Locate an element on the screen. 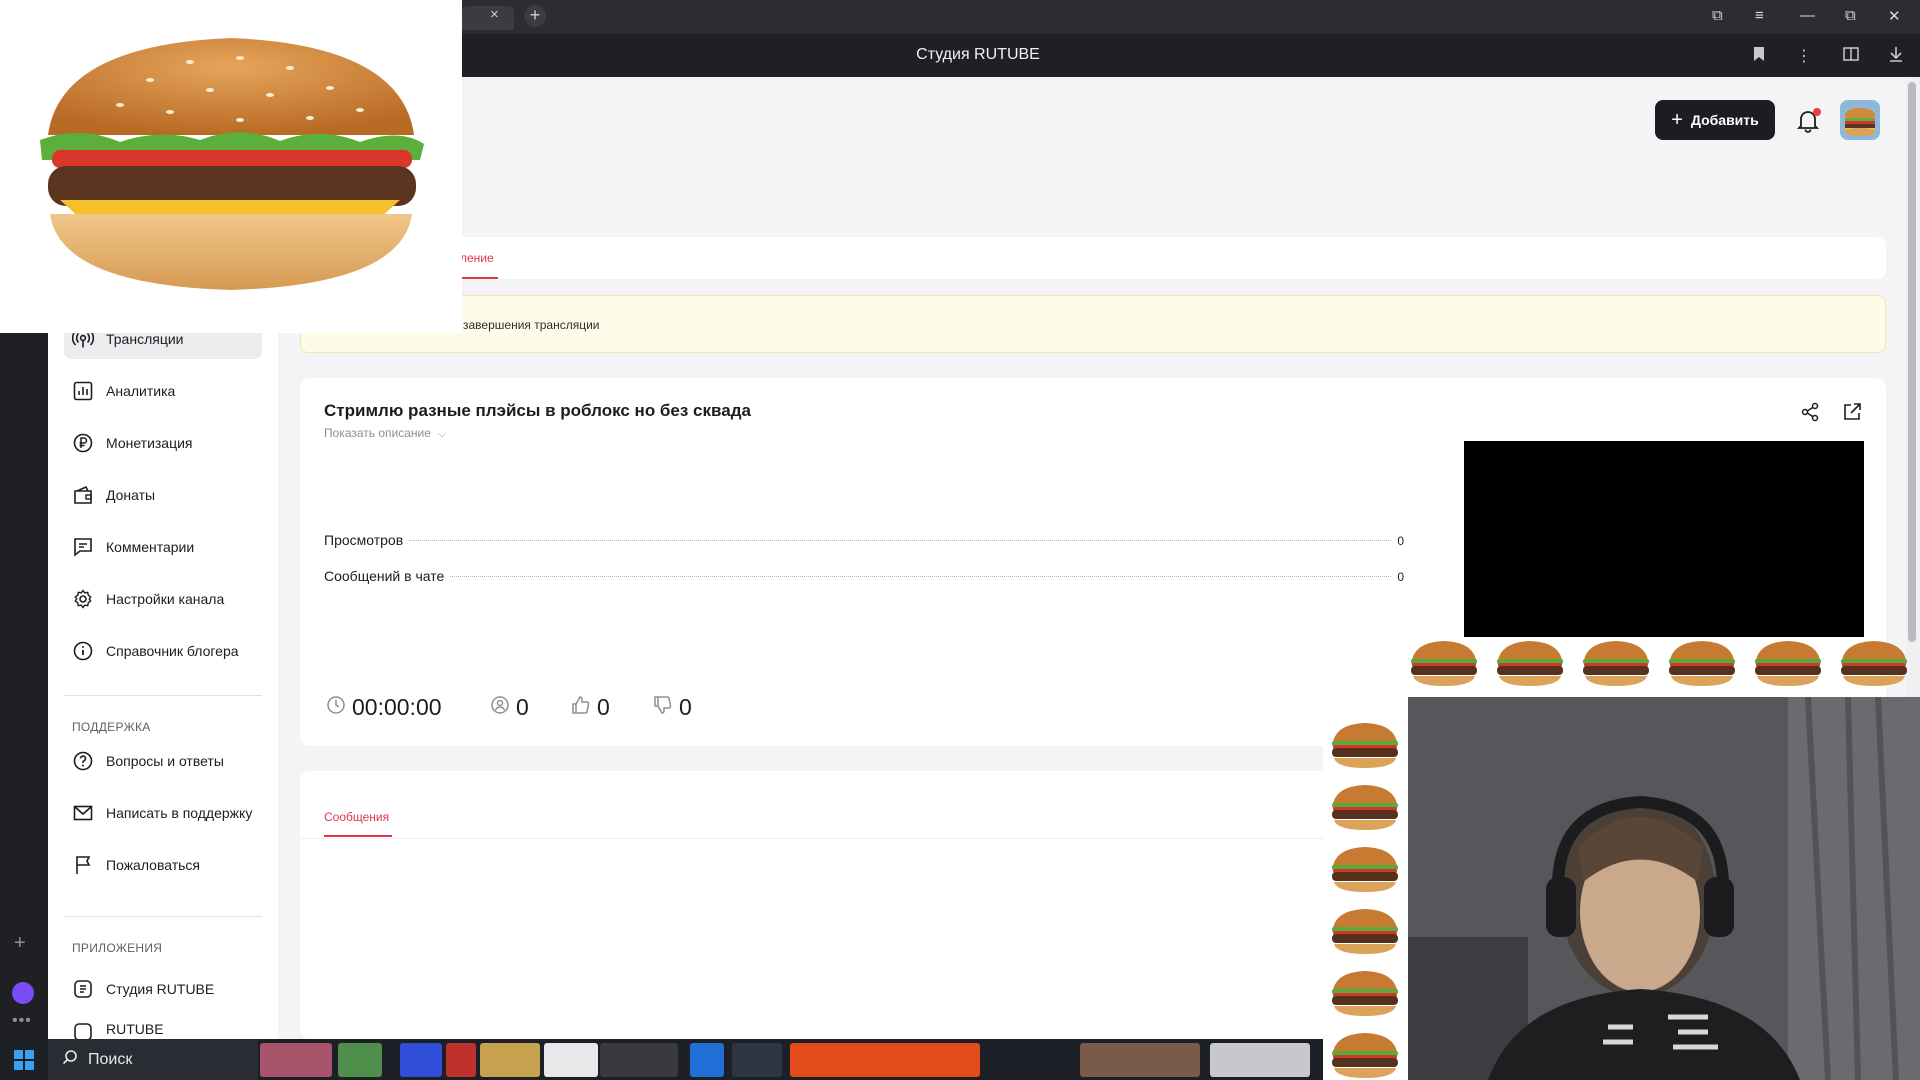 The image size is (1920, 1080). sidebar-item-donations: Донаты is located at coordinates (163, 495).